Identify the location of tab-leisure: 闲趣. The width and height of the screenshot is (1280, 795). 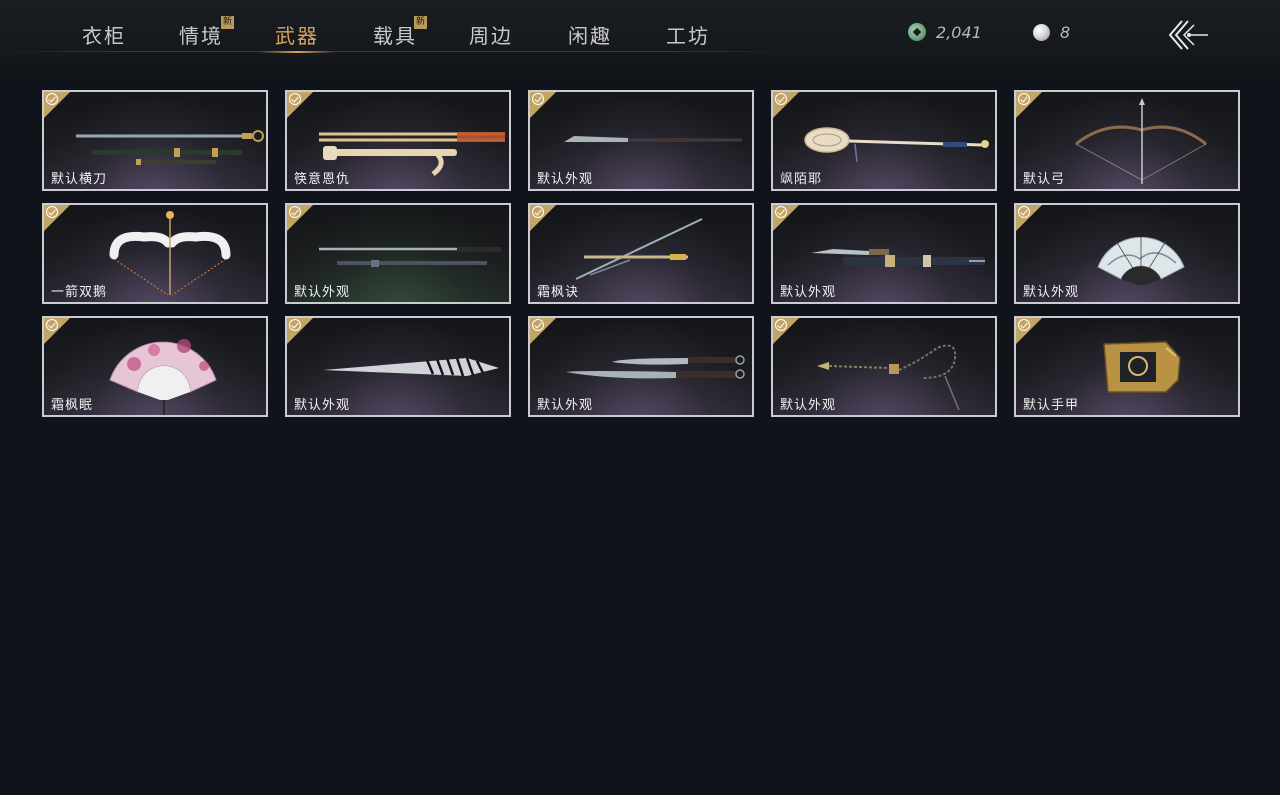
(590, 36).